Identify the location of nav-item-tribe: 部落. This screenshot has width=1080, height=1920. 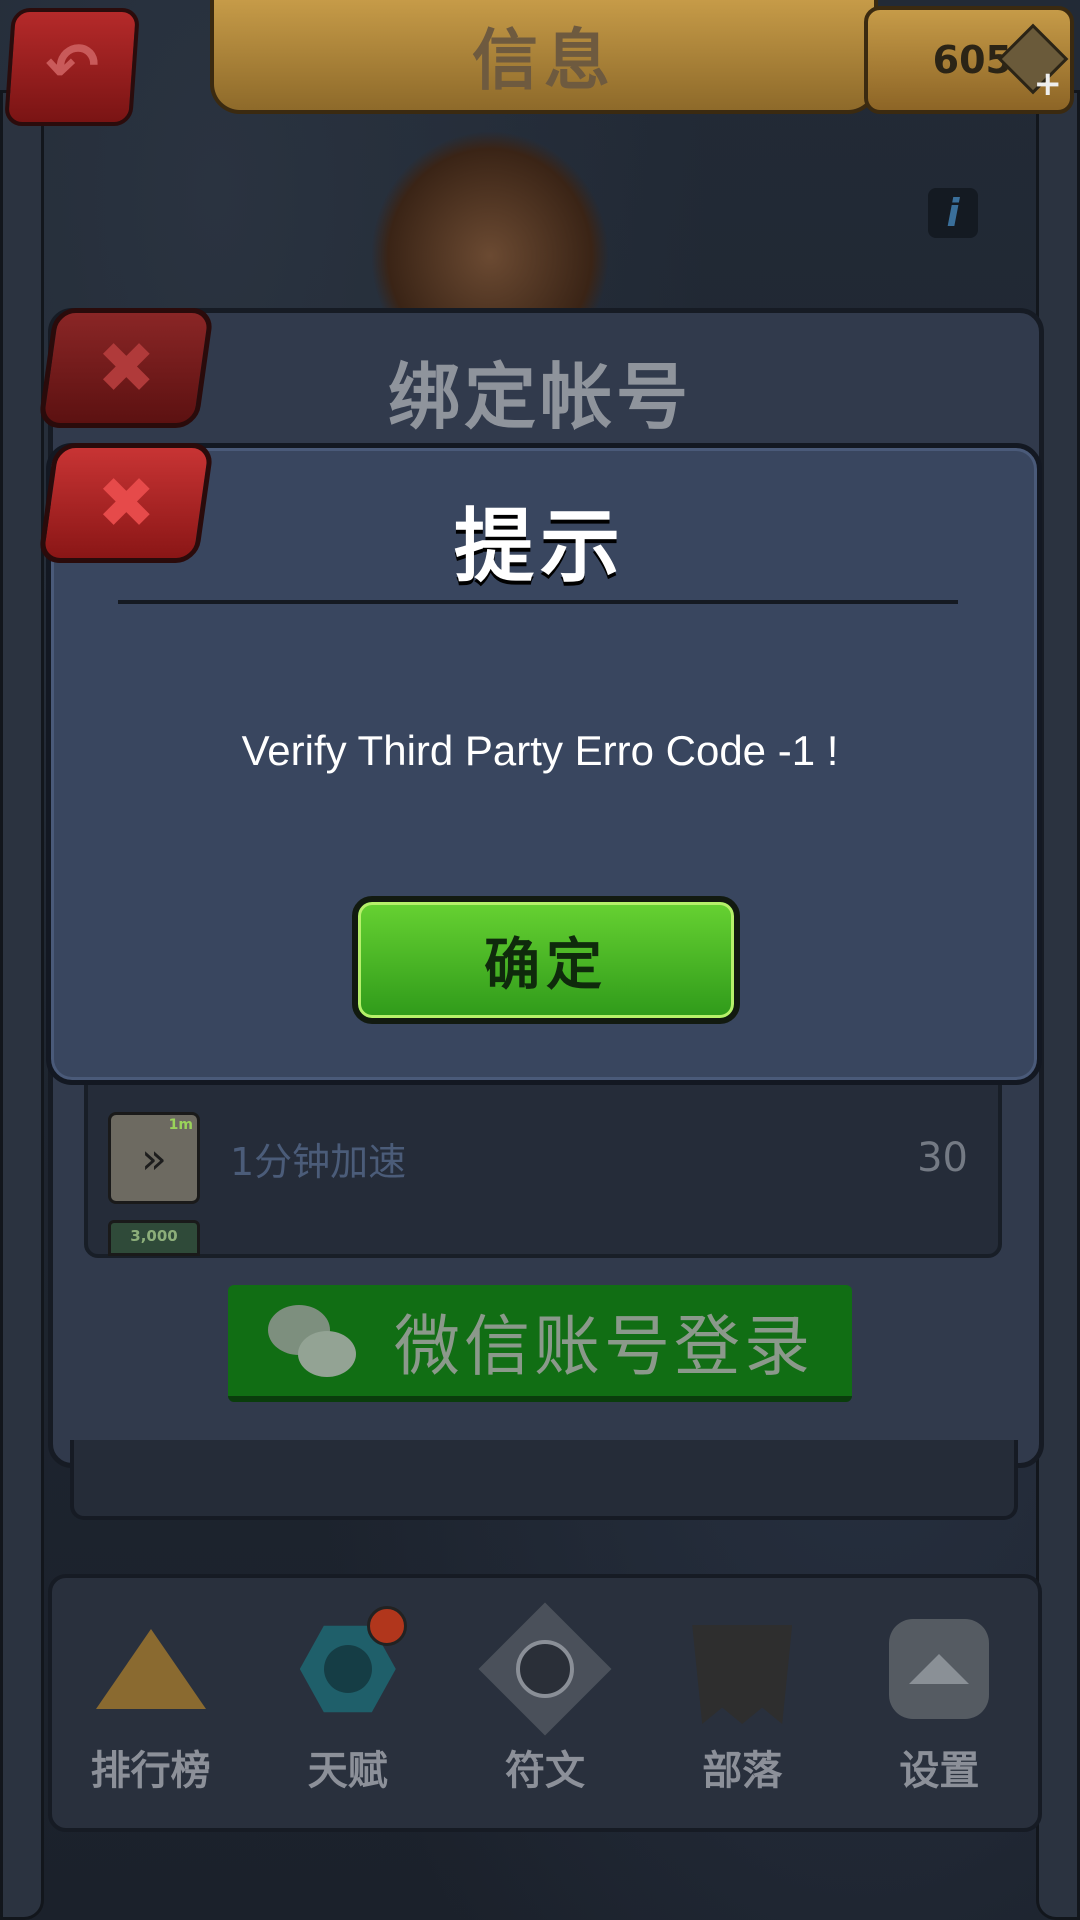
(742, 1703).